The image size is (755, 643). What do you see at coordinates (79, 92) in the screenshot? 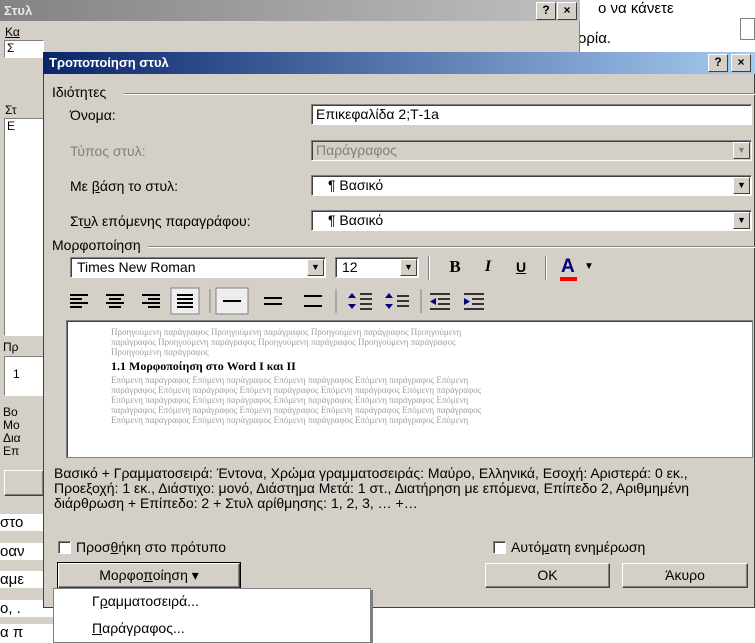
I see `properties-group-label: Ιδιότητες` at bounding box center [79, 92].